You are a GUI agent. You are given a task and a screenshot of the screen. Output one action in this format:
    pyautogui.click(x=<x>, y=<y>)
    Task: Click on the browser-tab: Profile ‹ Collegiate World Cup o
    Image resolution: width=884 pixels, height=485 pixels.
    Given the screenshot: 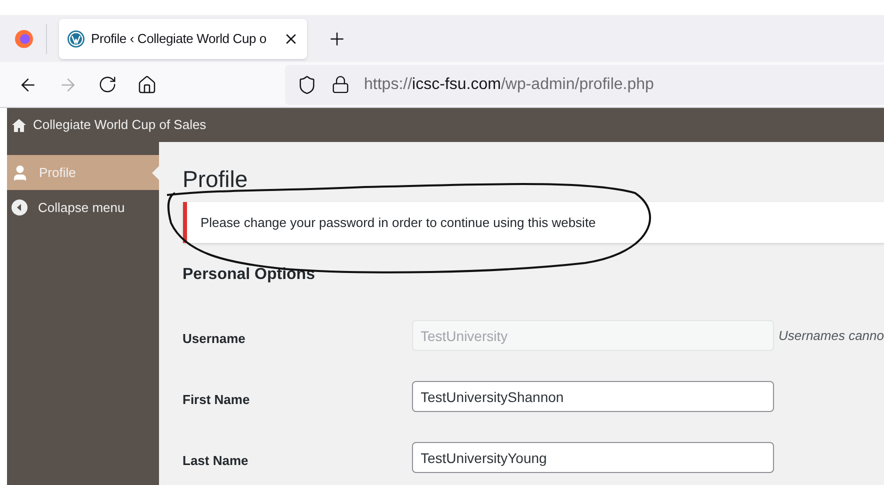 What is the action you would take?
    pyautogui.click(x=183, y=38)
    